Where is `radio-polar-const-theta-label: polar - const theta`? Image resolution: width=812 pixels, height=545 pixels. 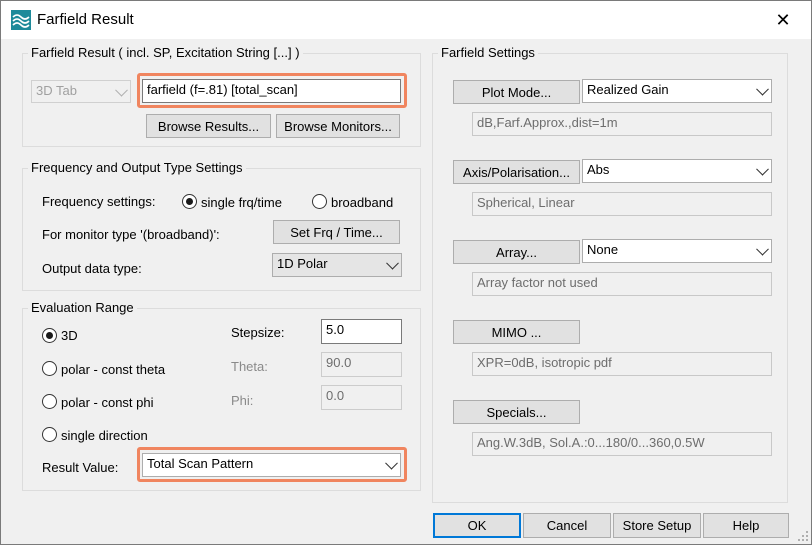 radio-polar-const-theta-label: polar - const theta is located at coordinates (113, 369).